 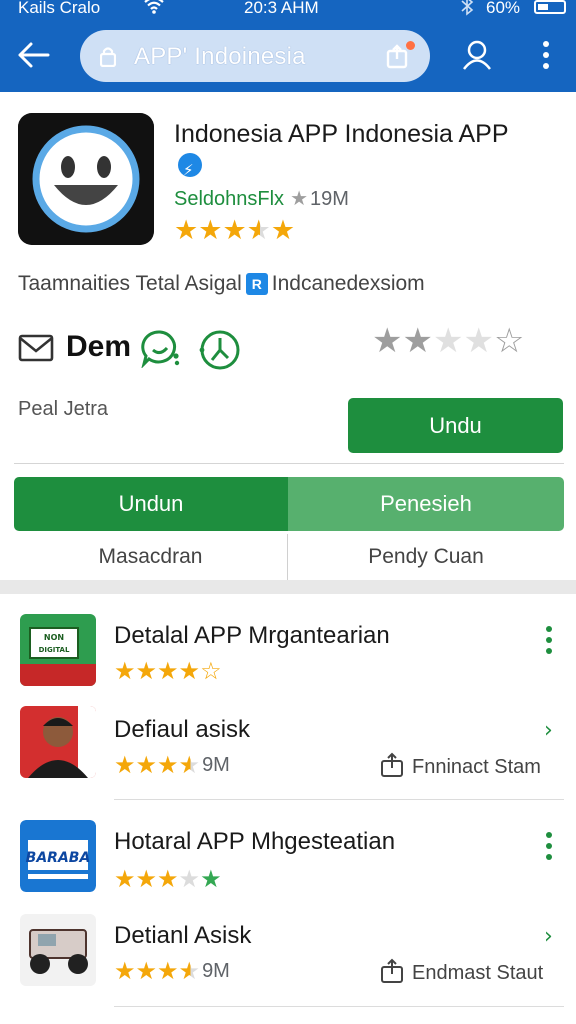 I want to click on segmented-control: Undun Penesieh, so click(x=289, y=504).